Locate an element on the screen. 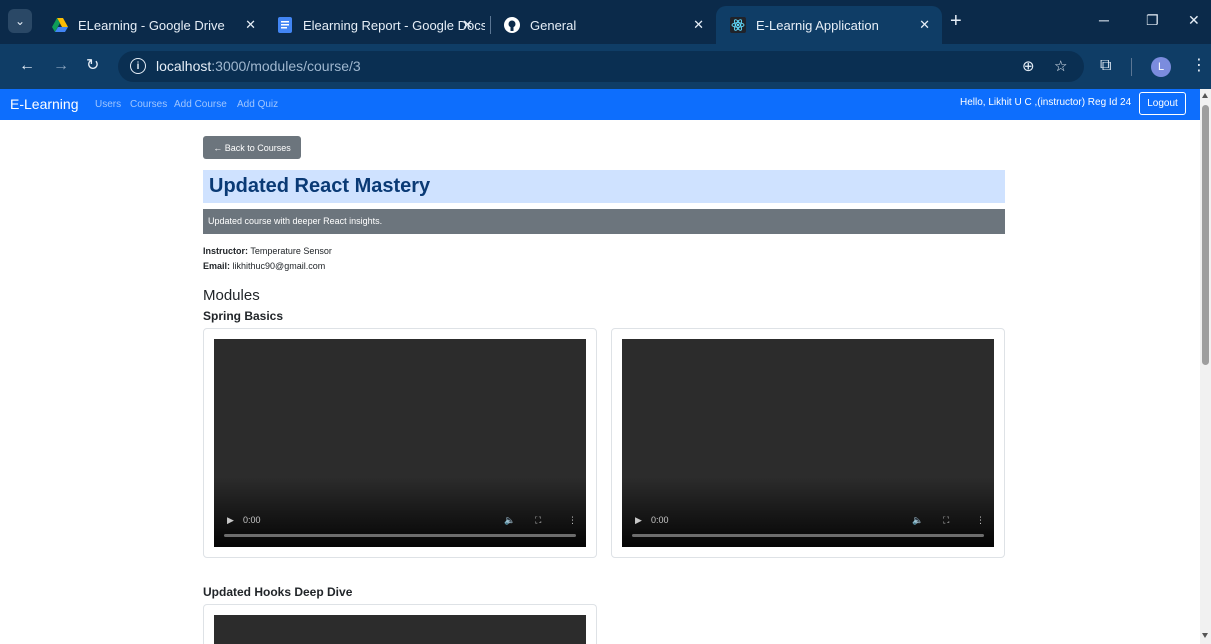  bookmark-star-icon: ☆ is located at coordinates (1060, 66).